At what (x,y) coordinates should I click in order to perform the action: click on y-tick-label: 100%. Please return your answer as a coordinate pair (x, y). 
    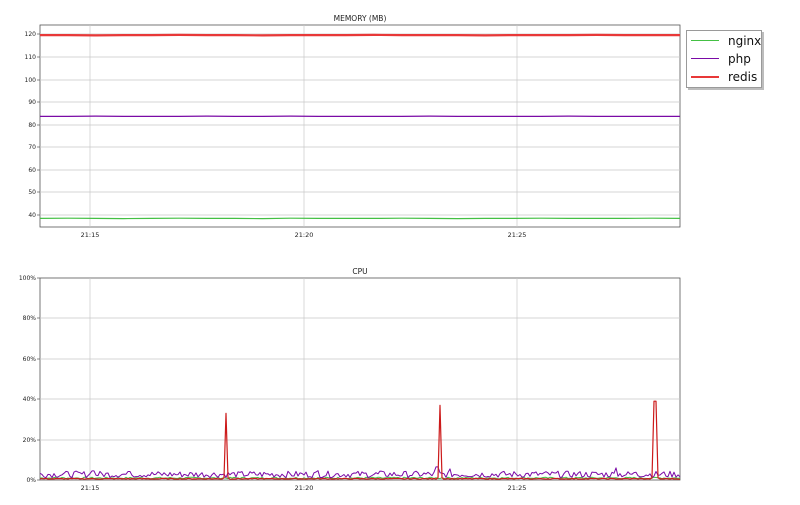
    Looking at the image, I should click on (27, 278).